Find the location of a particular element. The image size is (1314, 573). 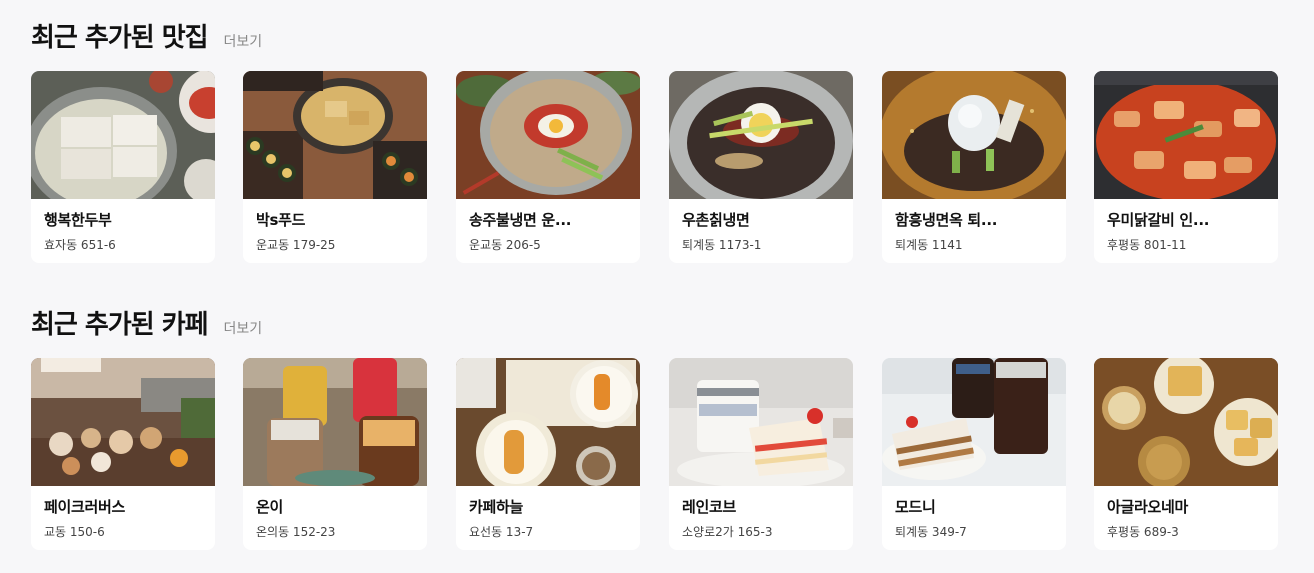

cafe-card: 모드니 퇴계동 349-7 is located at coordinates (974, 454).